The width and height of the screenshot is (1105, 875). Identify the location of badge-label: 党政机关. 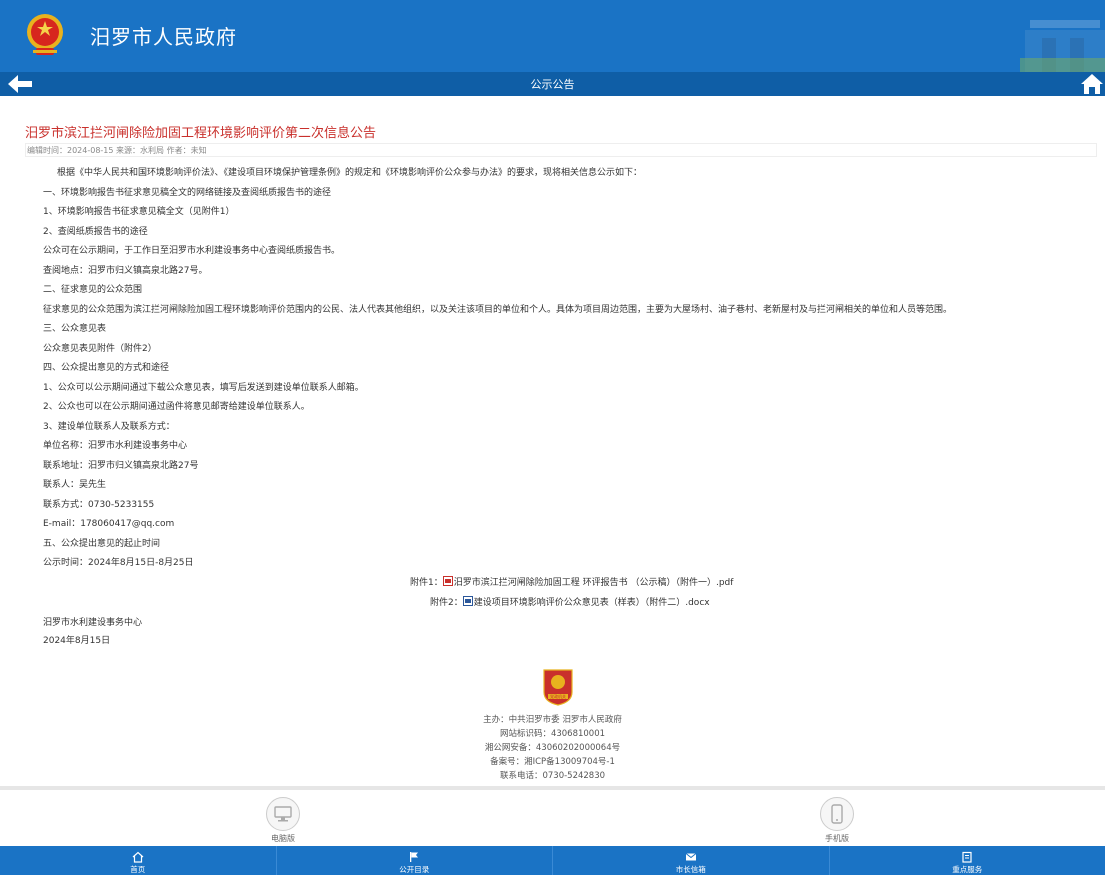
(558, 696).